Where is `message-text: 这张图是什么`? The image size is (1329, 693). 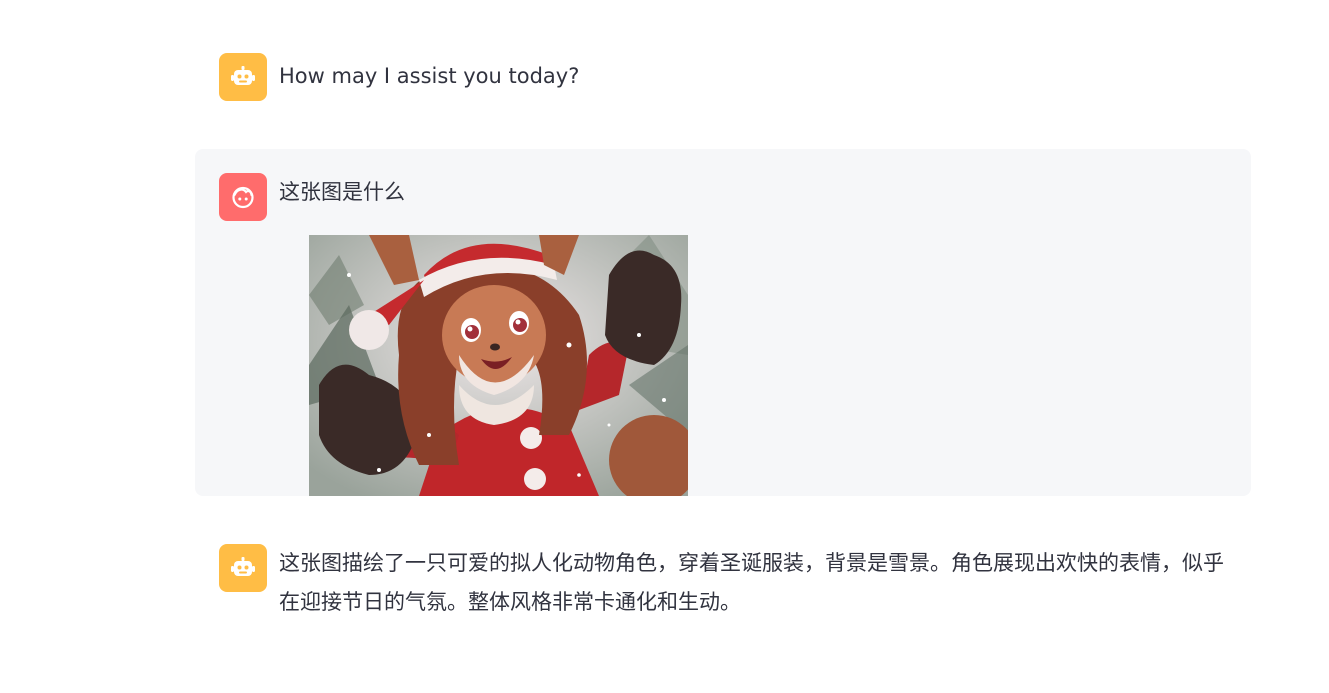
message-text: 这张图是什么 is located at coordinates (342, 192).